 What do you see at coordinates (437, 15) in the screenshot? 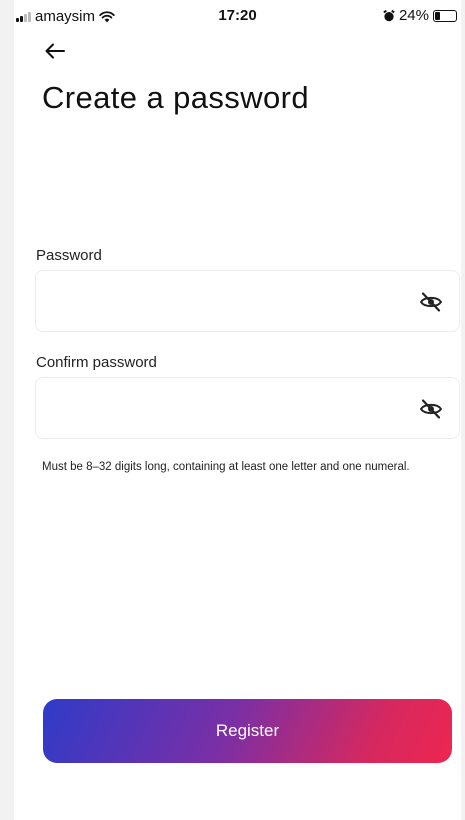
I see `battery-fill` at bounding box center [437, 15].